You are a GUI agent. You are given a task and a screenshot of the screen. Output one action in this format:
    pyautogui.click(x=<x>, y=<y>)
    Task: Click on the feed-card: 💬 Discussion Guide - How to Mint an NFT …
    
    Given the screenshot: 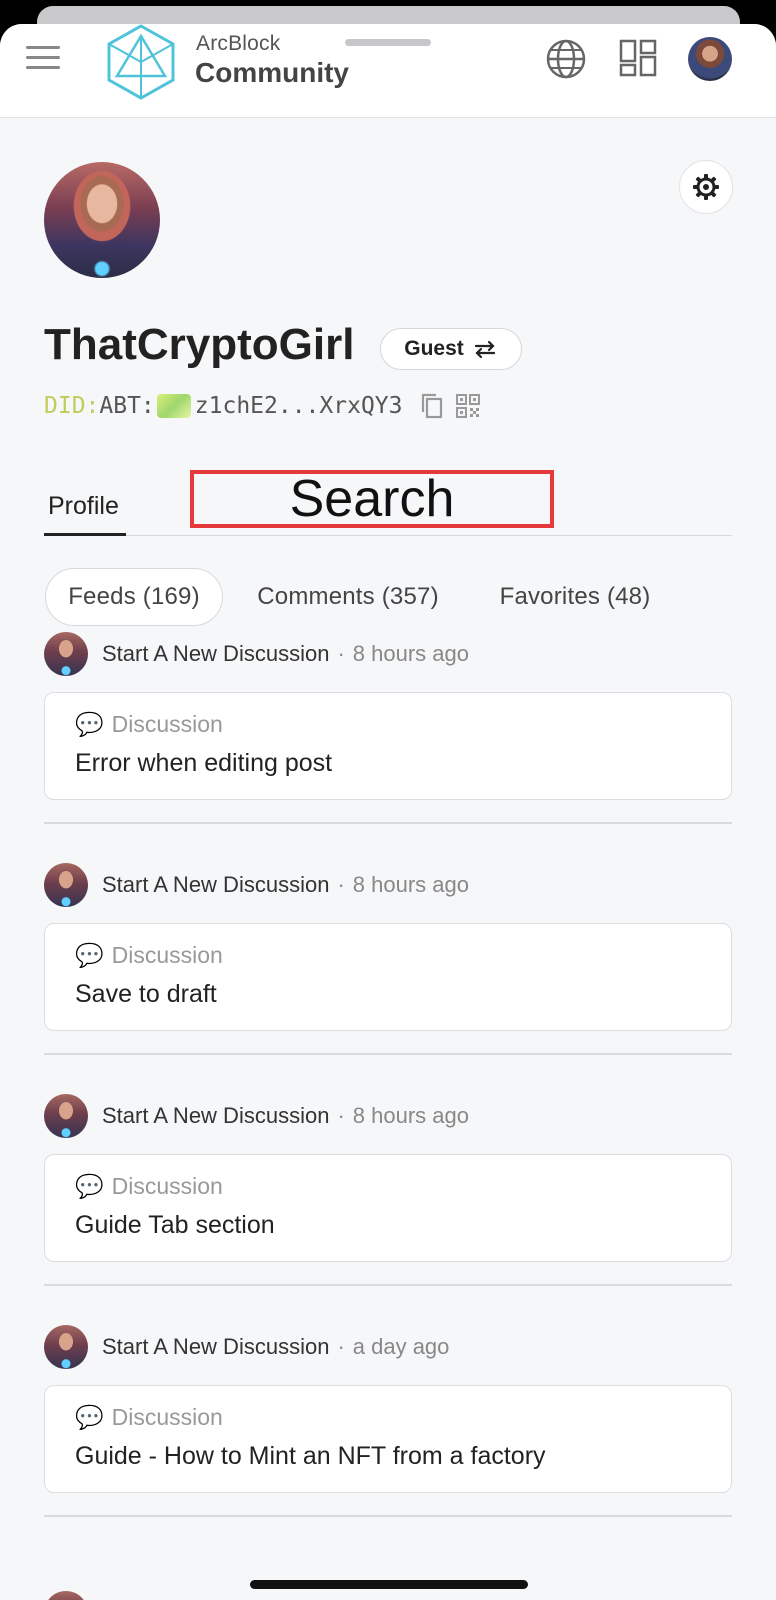 What is the action you would take?
    pyautogui.click(x=388, y=1439)
    